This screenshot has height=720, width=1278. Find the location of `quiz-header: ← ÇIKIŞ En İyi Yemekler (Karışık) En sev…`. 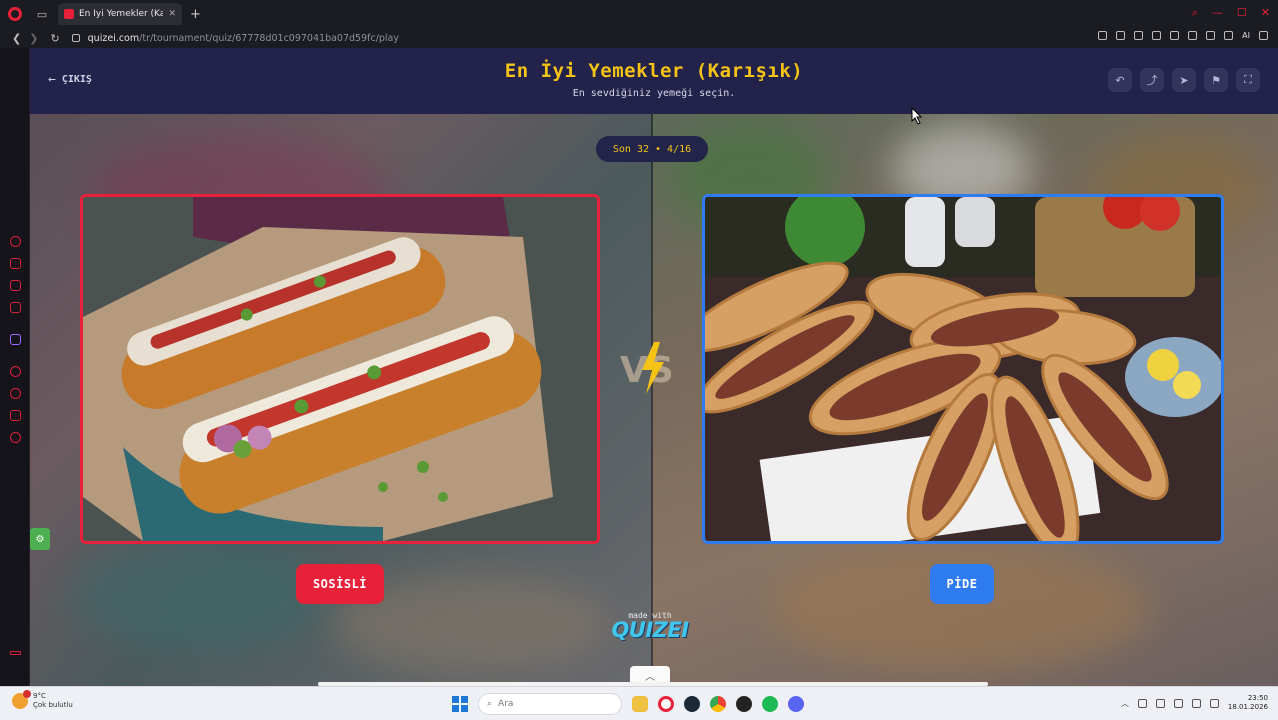

quiz-header: ← ÇIKIŞ En İyi Yemekler (Karışık) En sev… is located at coordinates (654, 81).